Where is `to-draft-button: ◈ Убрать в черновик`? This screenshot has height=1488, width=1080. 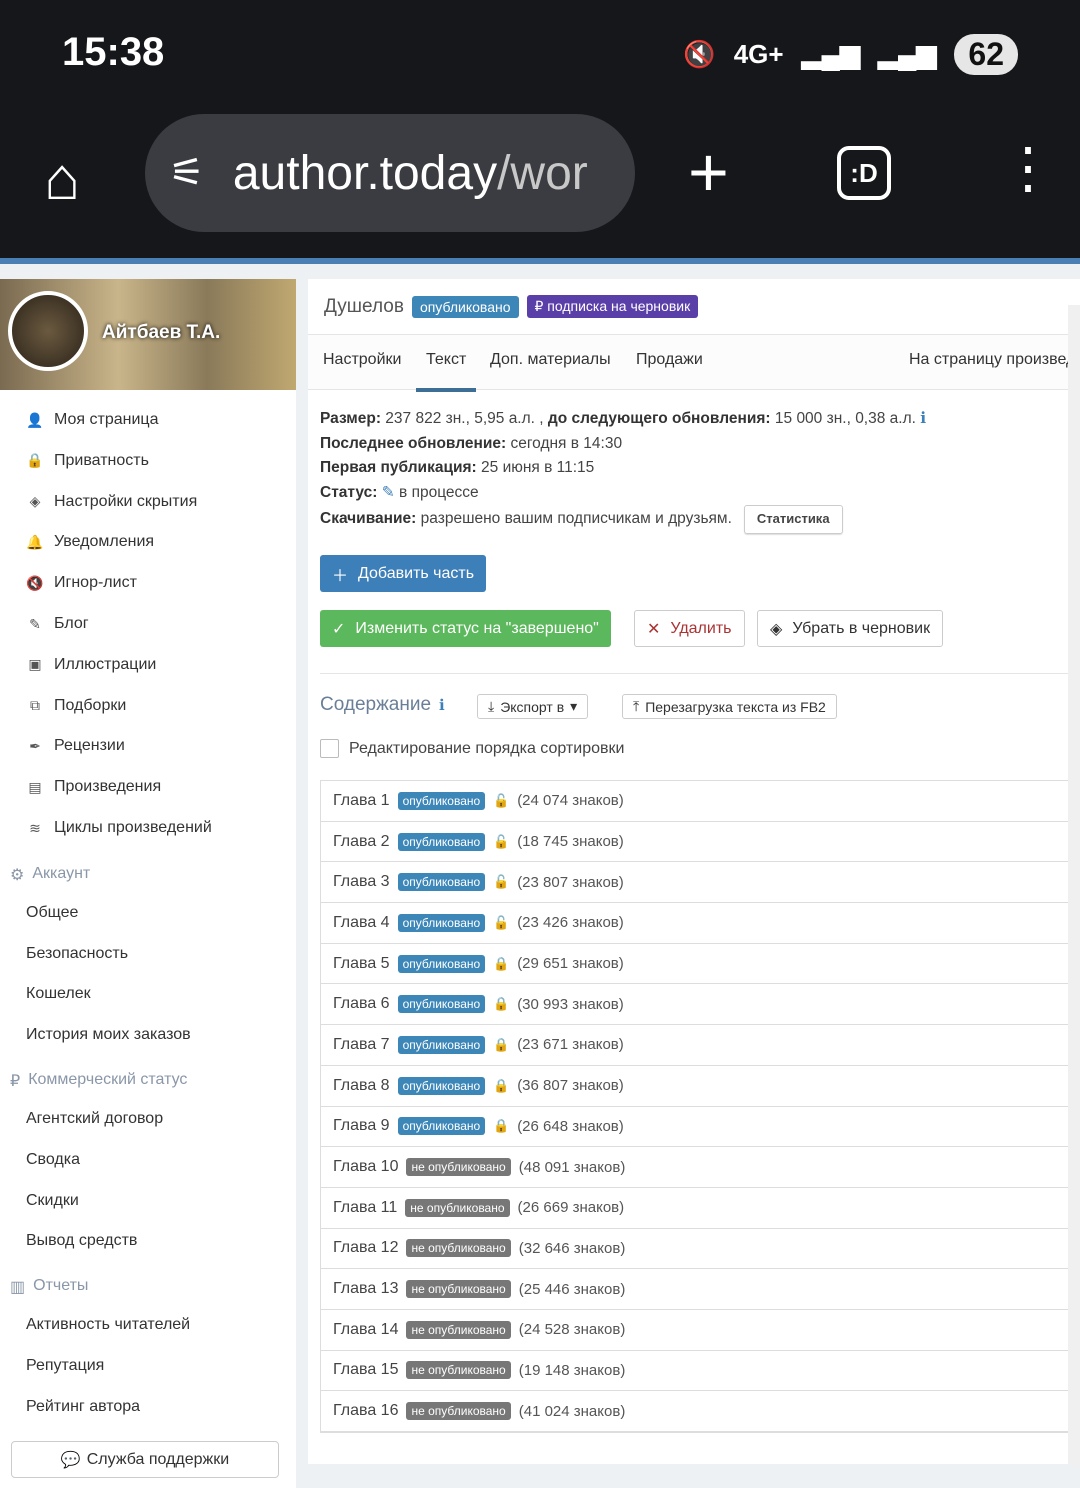
to-draft-button: ◈ Убрать в черновик is located at coordinates (850, 628).